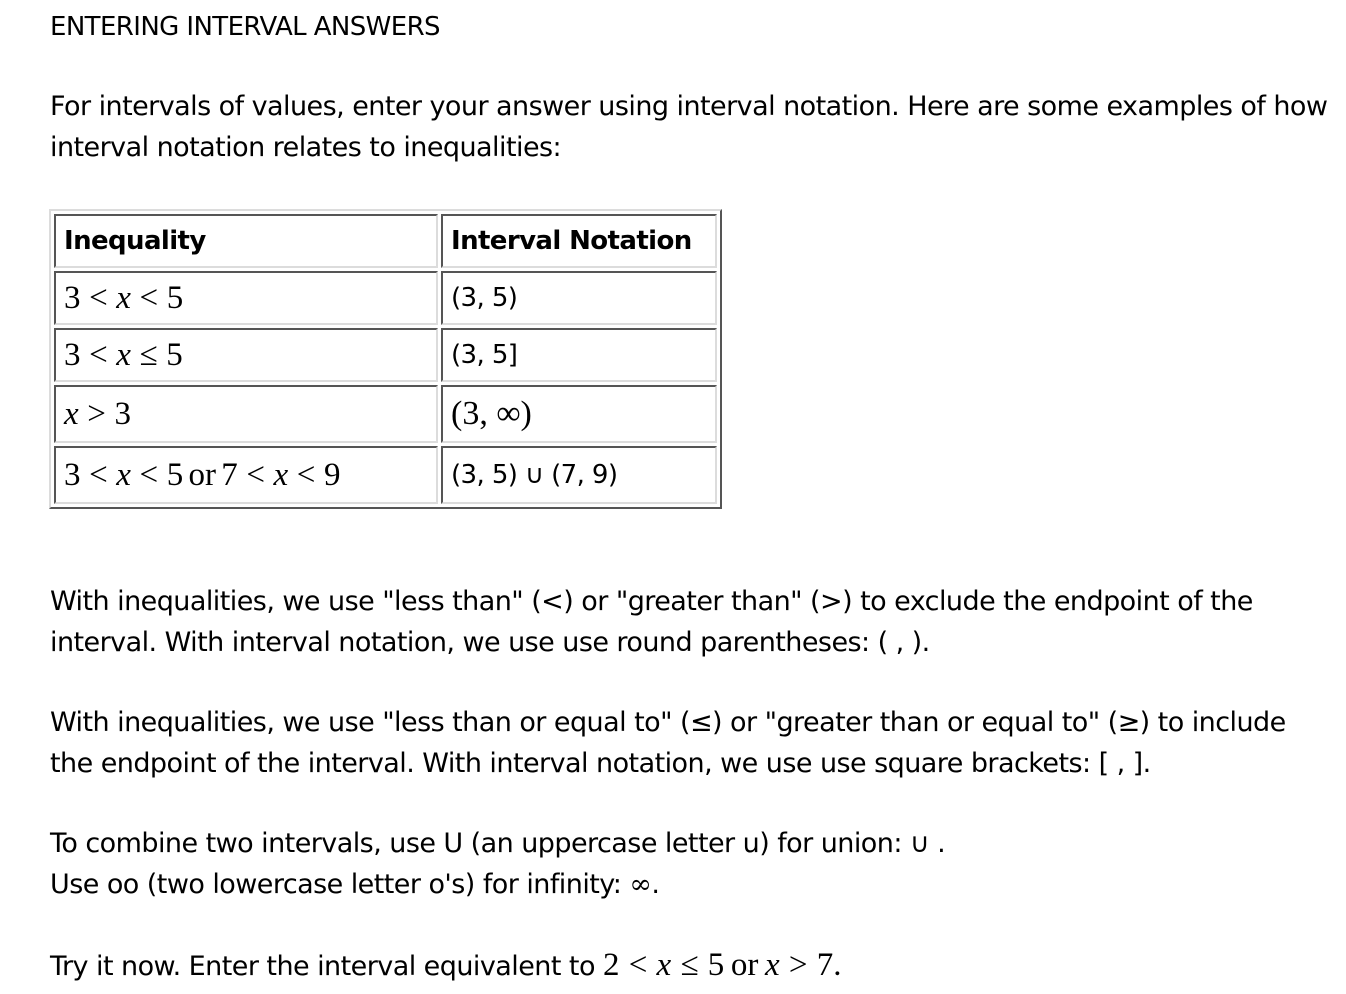  What do you see at coordinates (579, 241) in the screenshot?
I see `header-interval-notation: Interval Notation` at bounding box center [579, 241].